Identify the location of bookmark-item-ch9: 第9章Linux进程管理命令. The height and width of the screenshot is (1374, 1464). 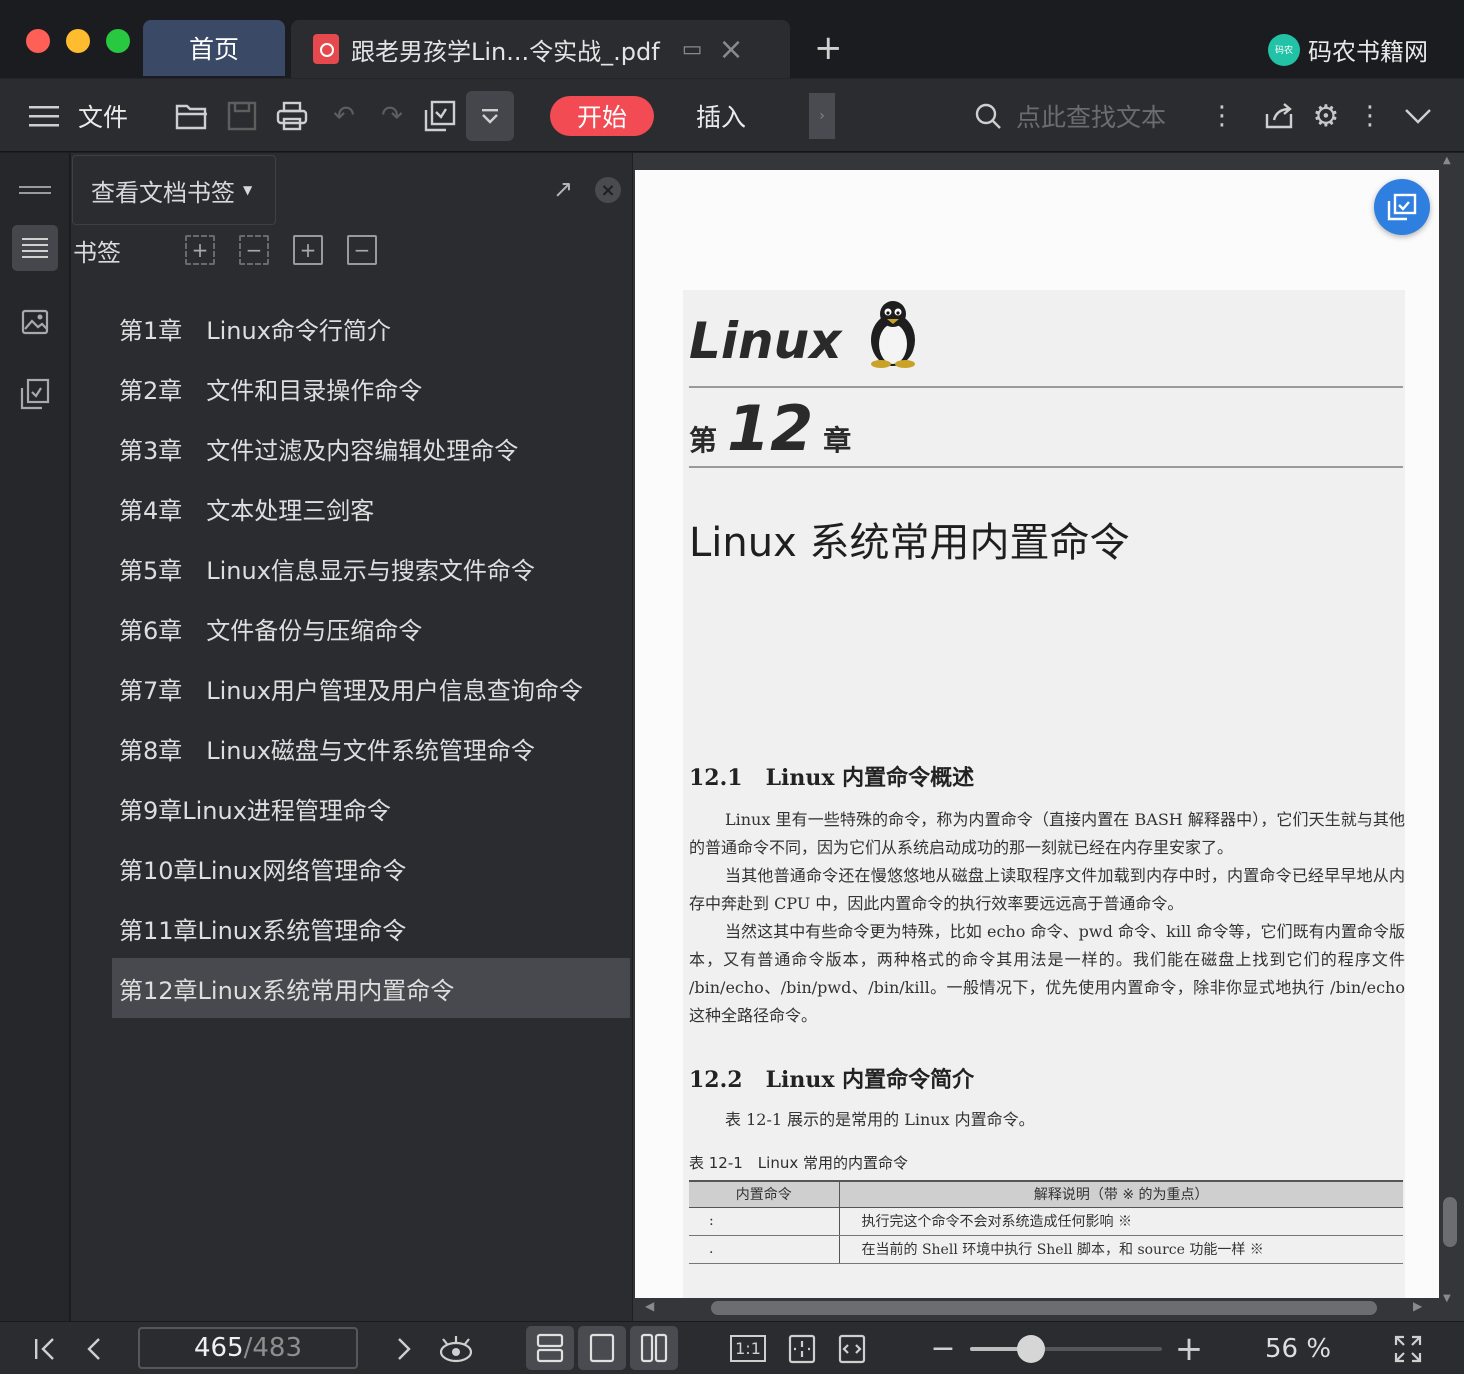
(371, 808).